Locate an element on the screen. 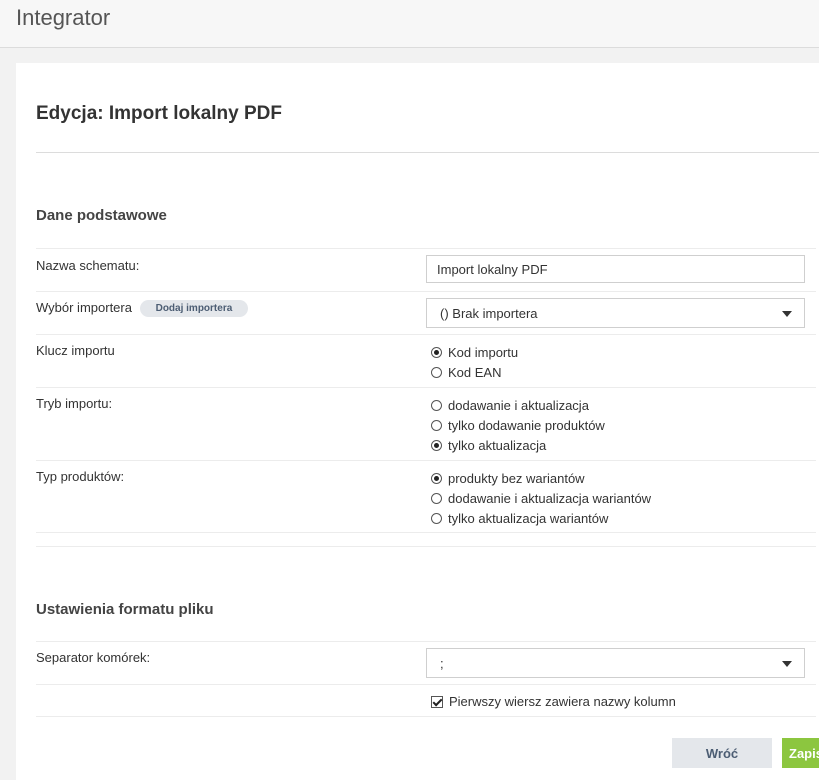 The height and width of the screenshot is (780, 819). separator-label: Separator komórek: is located at coordinates (93, 657).